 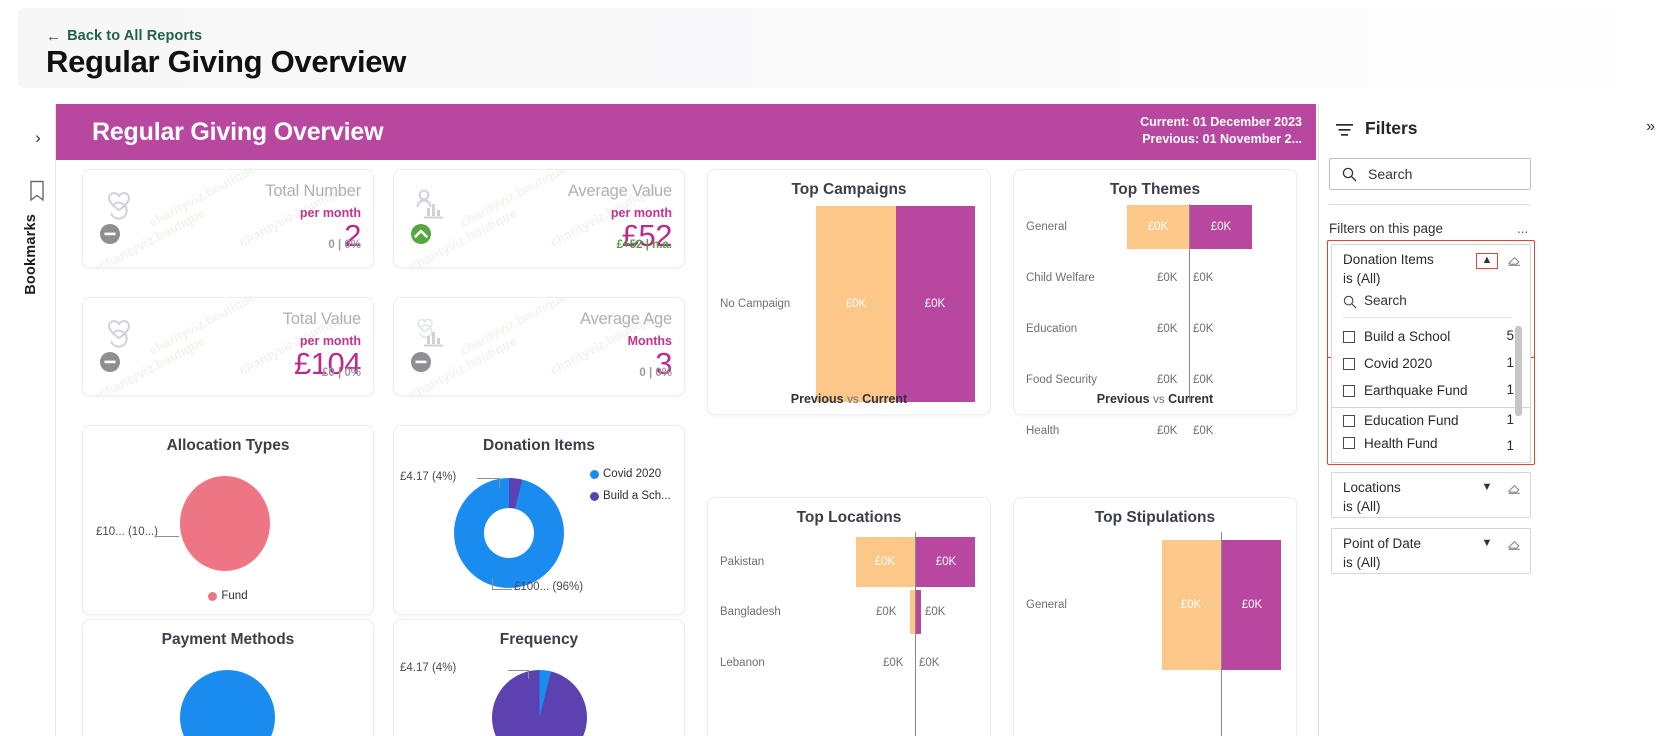 What do you see at coordinates (227, 703) in the screenshot?
I see `pie-slice-payment-method` at bounding box center [227, 703].